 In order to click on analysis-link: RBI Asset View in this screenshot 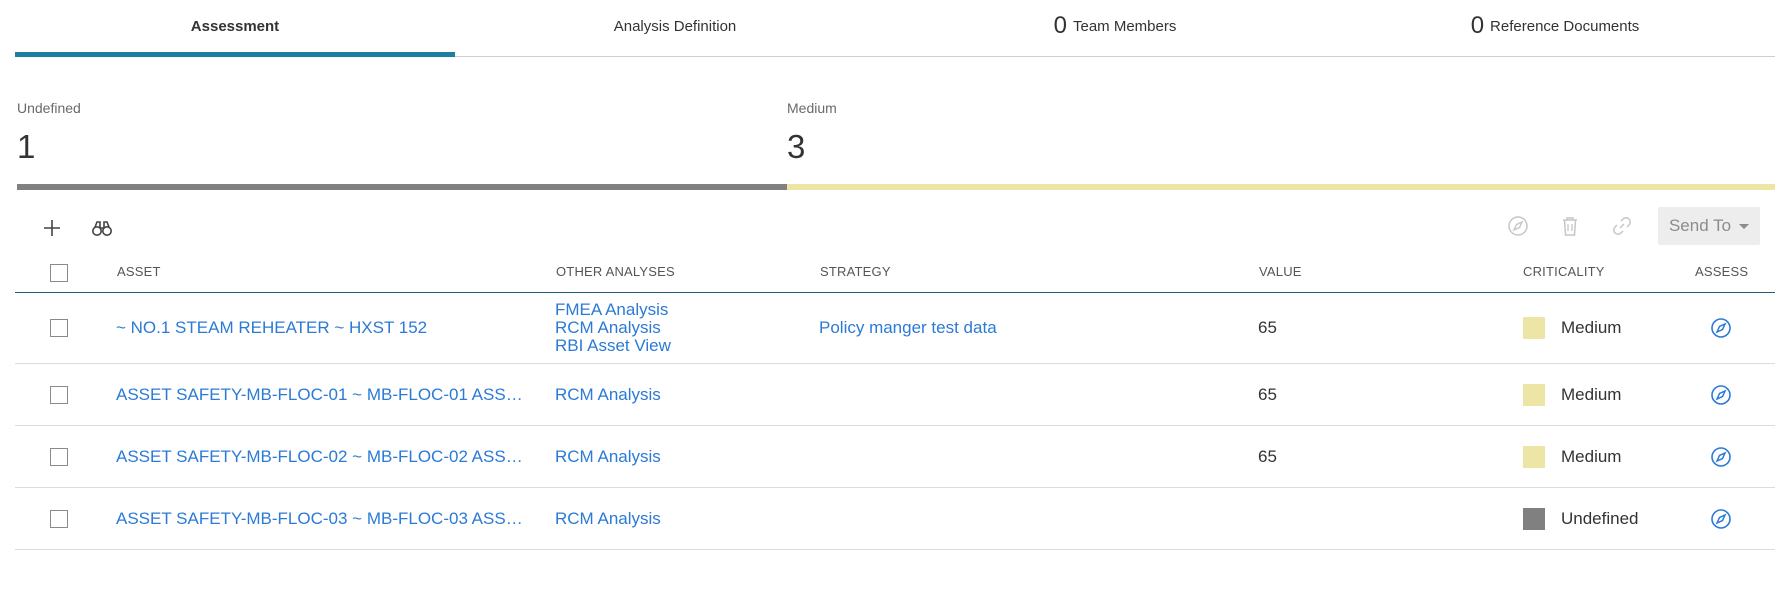, I will do `click(613, 346)`.